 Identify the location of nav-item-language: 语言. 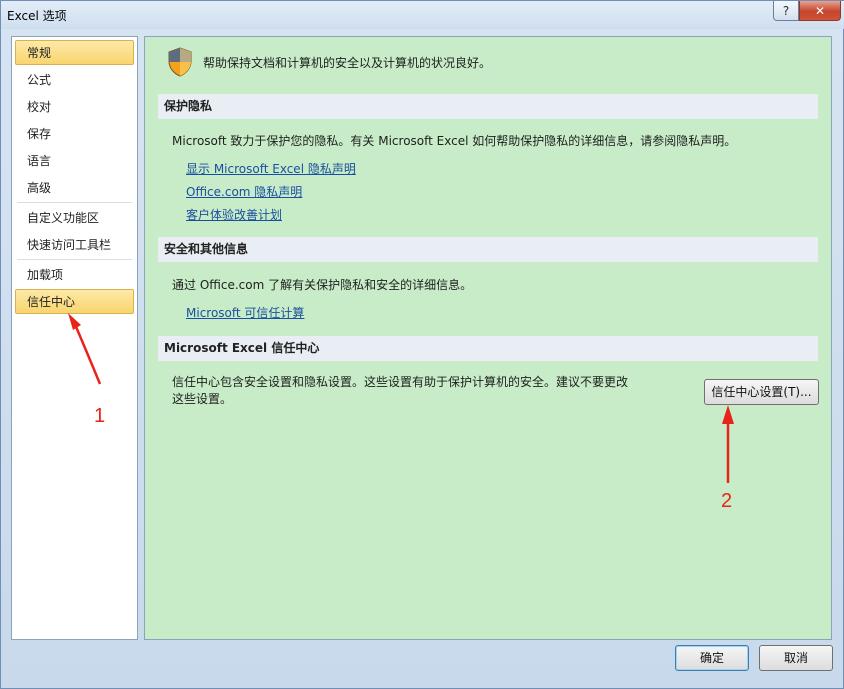
(74, 160).